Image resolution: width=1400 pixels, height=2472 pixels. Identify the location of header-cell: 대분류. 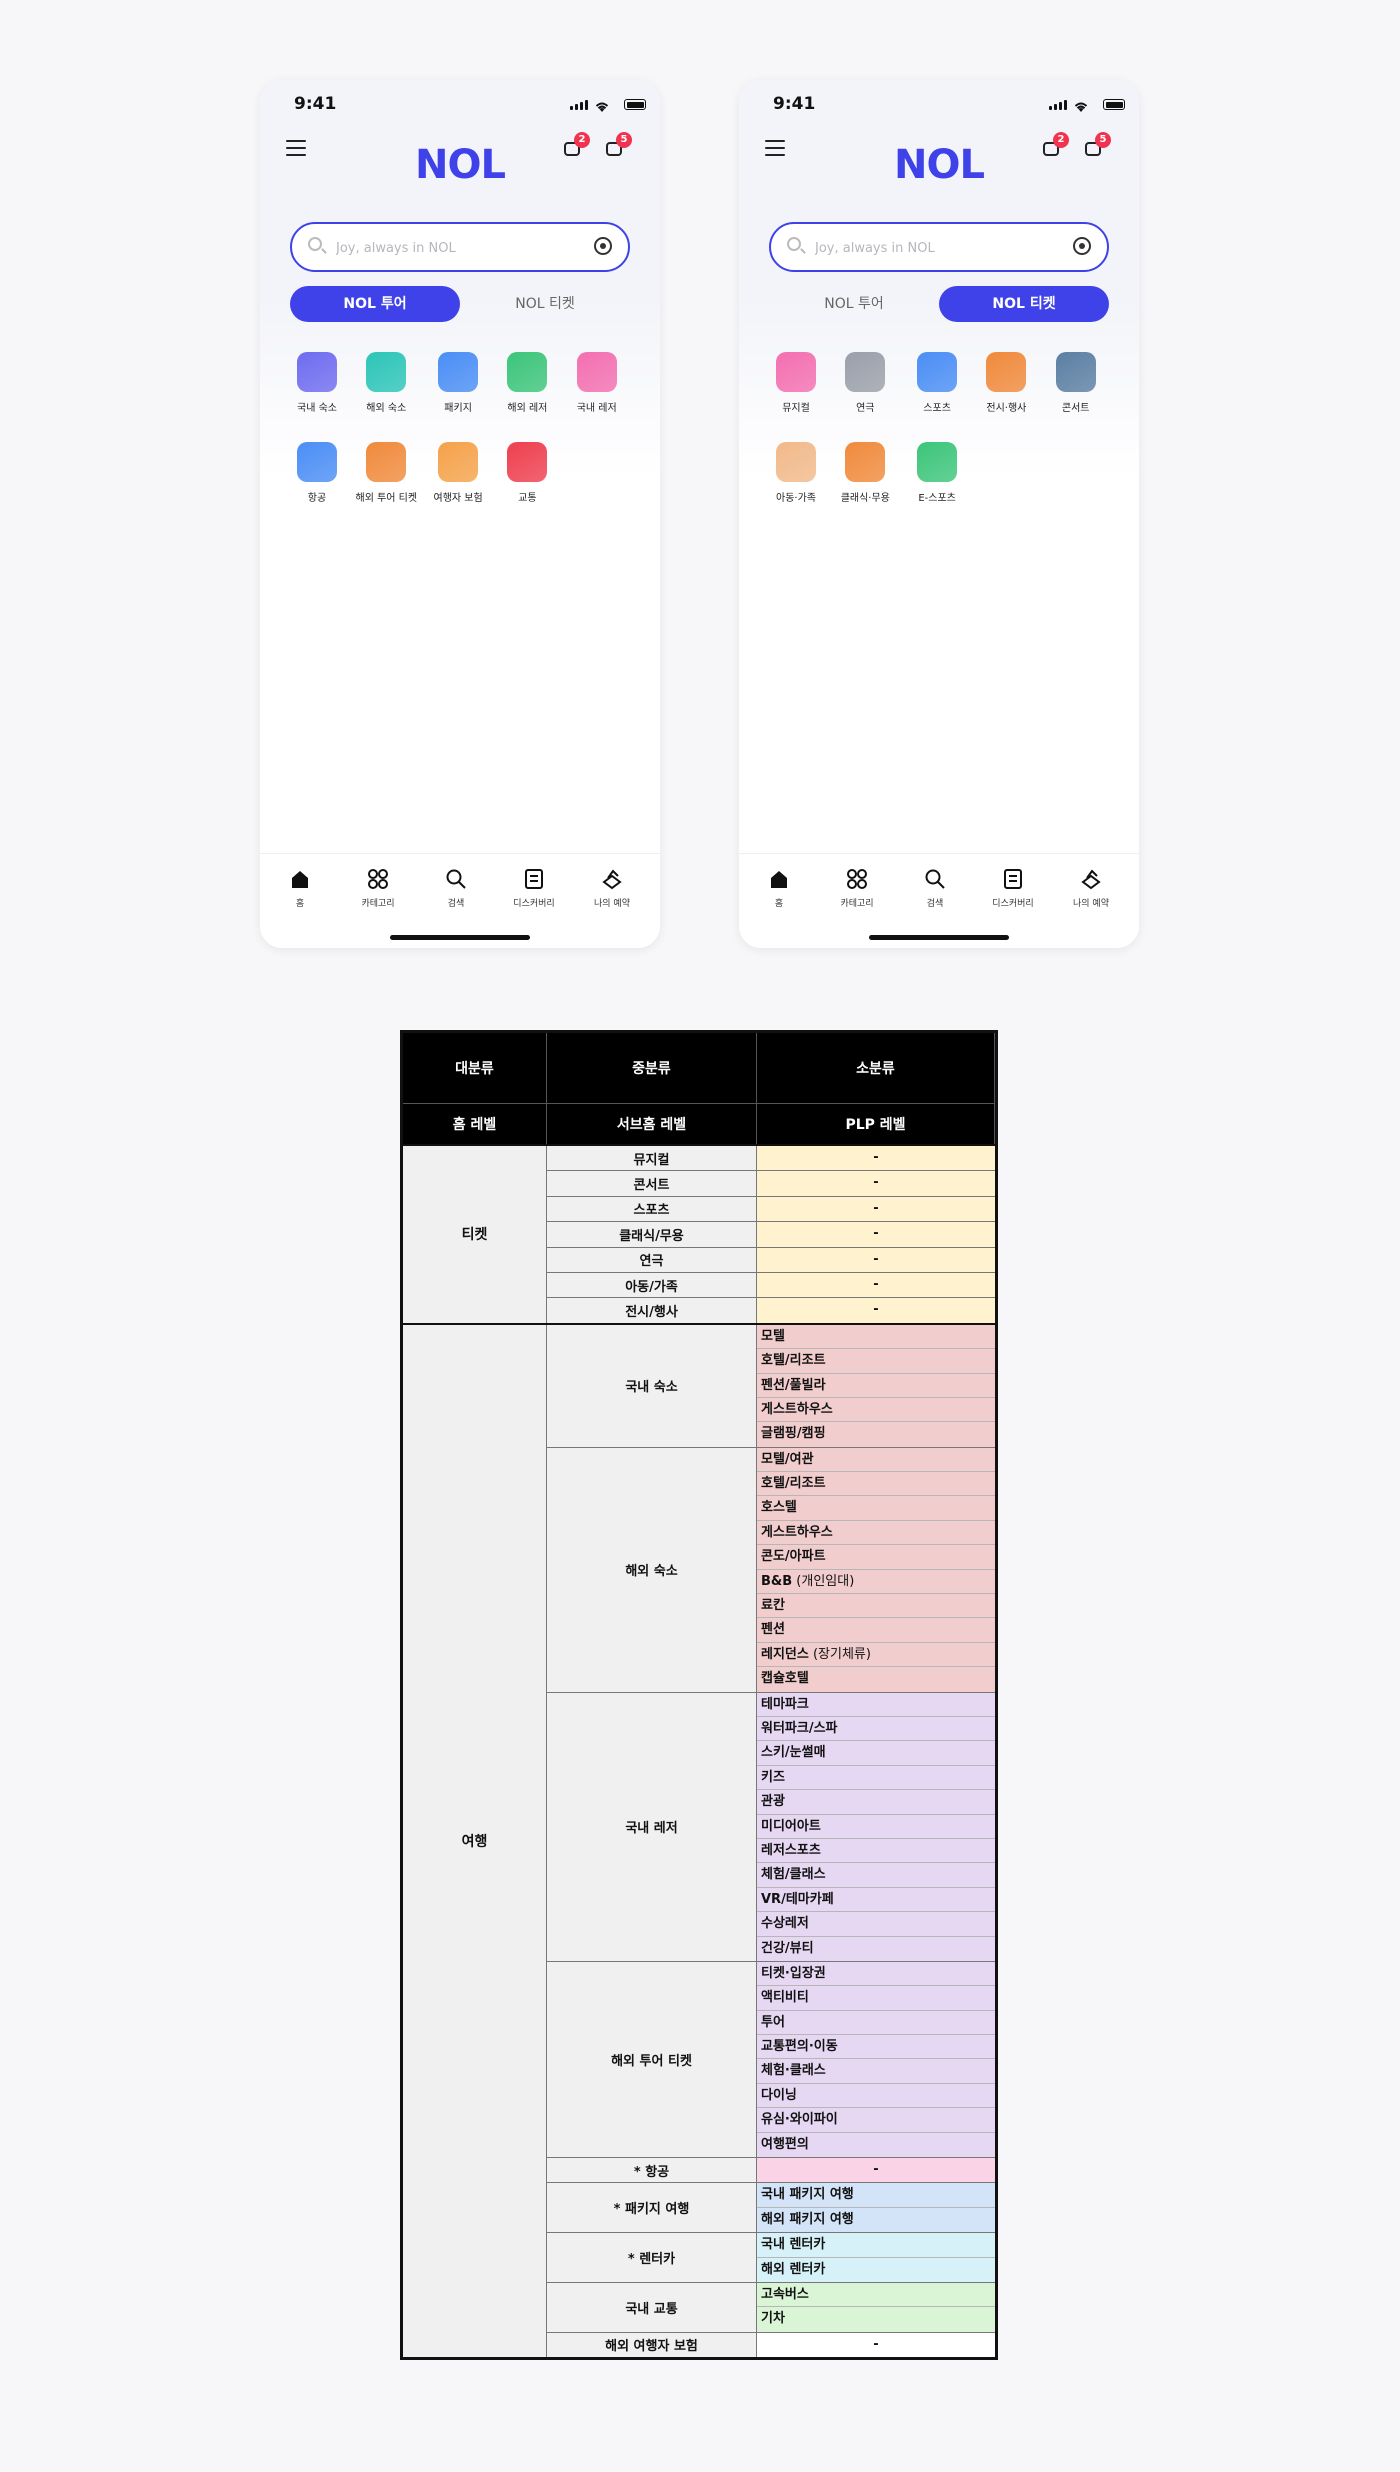
(475, 1068).